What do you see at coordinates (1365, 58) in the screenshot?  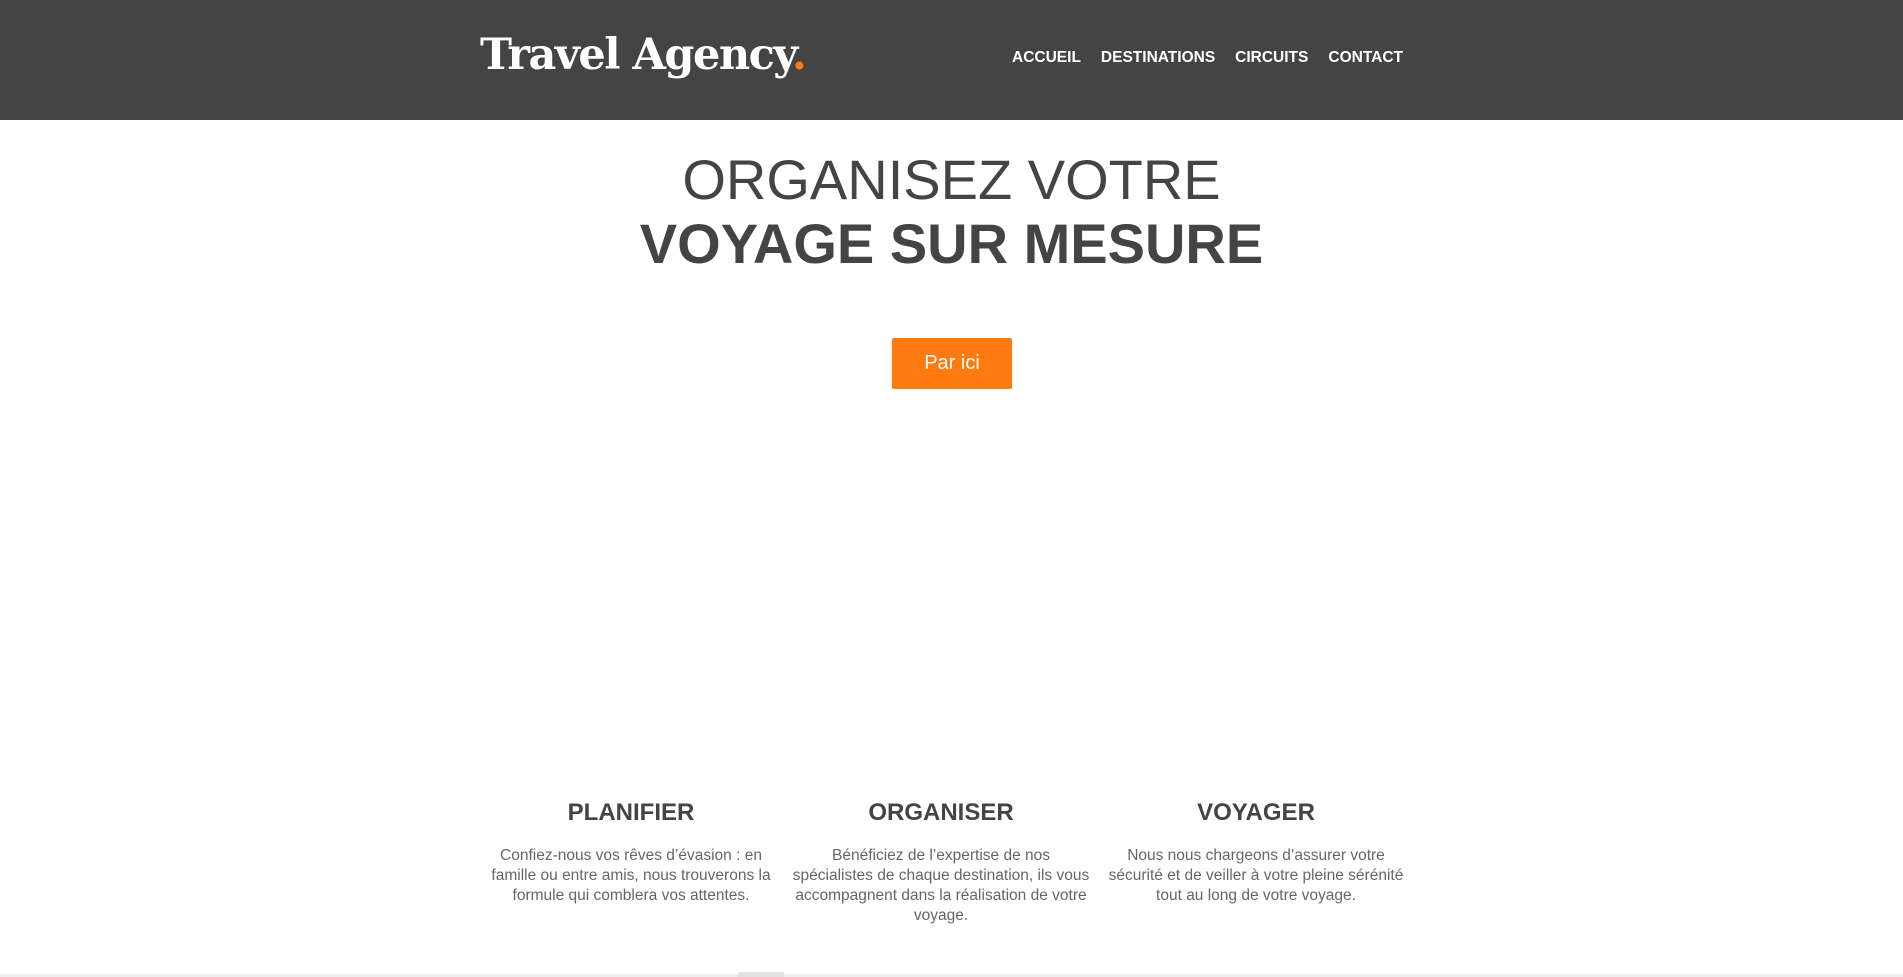 I see `nav-link-contact: CONTACT` at bounding box center [1365, 58].